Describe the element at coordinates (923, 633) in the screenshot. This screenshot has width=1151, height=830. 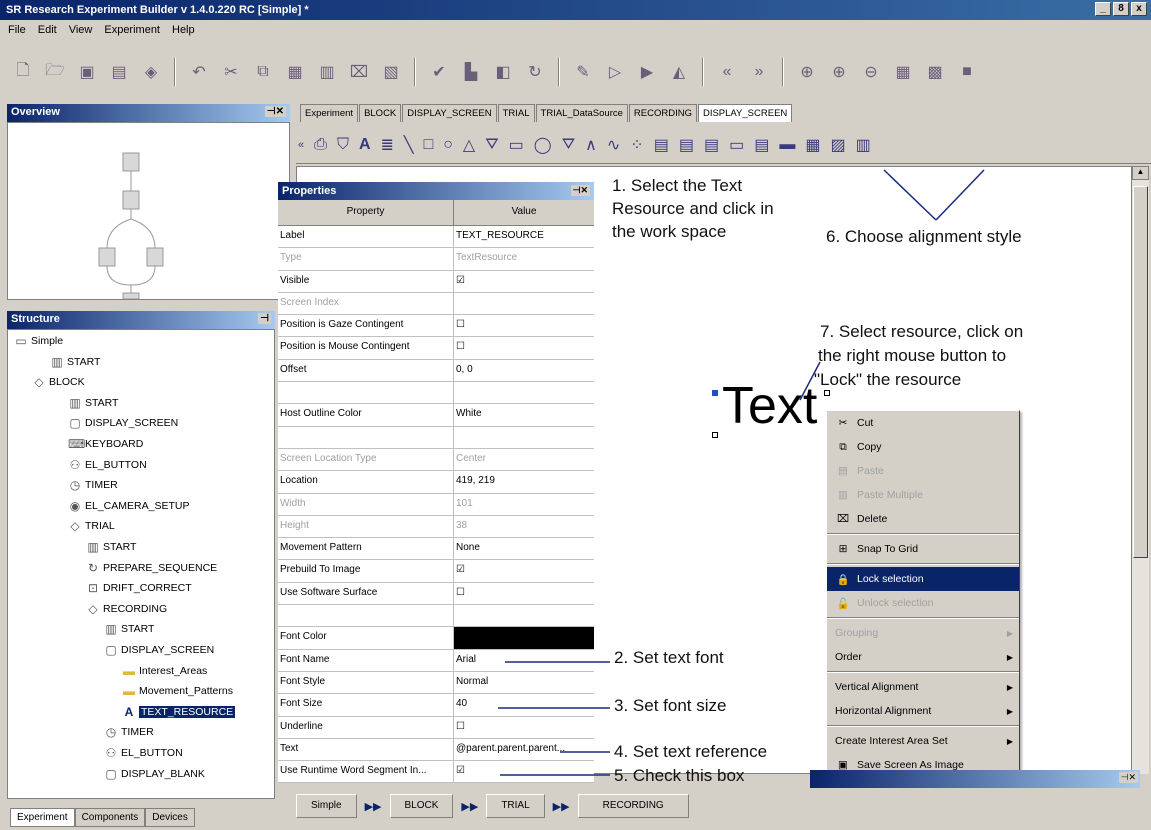
I see `context-menu-item: Grouping ▶` at that location.